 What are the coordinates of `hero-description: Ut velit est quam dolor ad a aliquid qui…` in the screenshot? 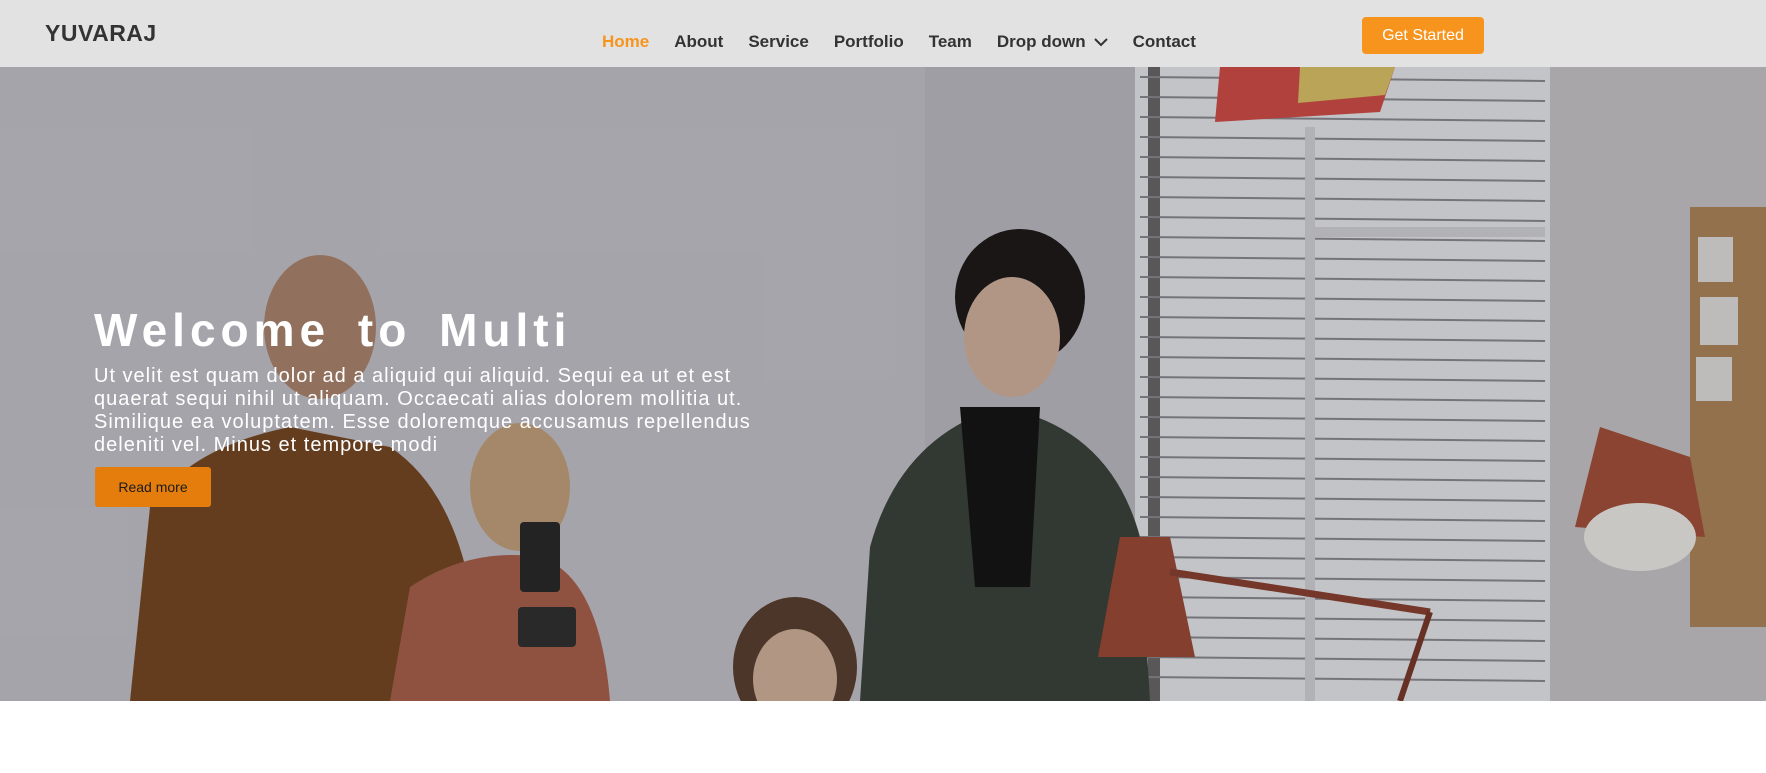 It's located at (422, 410).